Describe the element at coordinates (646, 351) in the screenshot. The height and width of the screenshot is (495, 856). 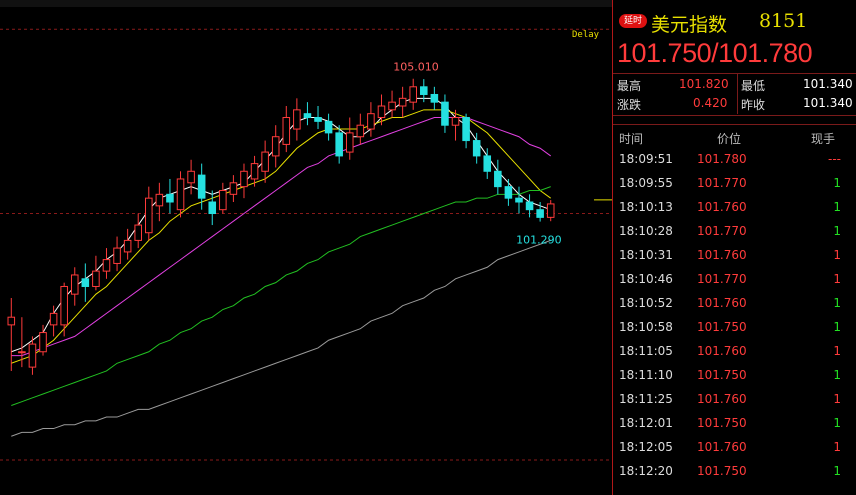
I see `tick-time: 18:11:05` at that location.